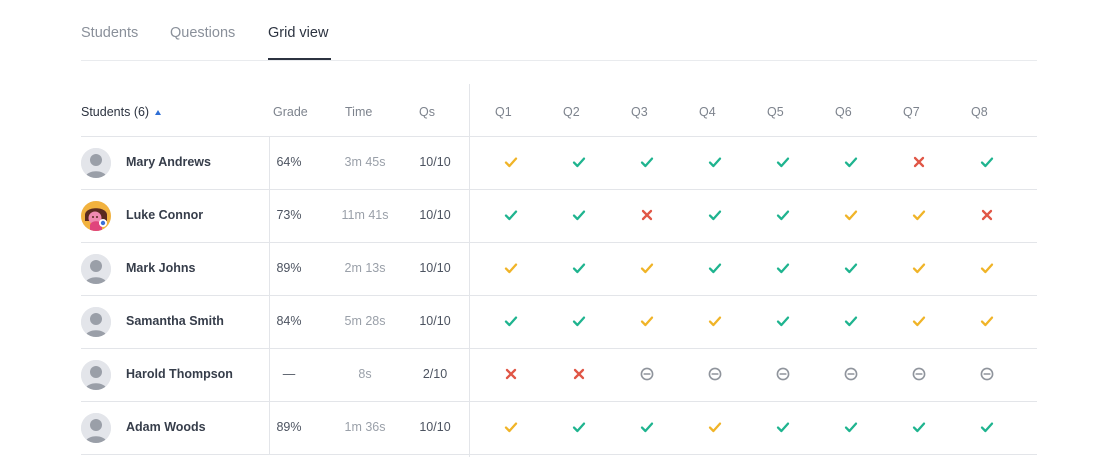 This screenshot has width=1096, height=457. Describe the element at coordinates (843, 112) in the screenshot. I see `question-header-6: Q6` at that location.